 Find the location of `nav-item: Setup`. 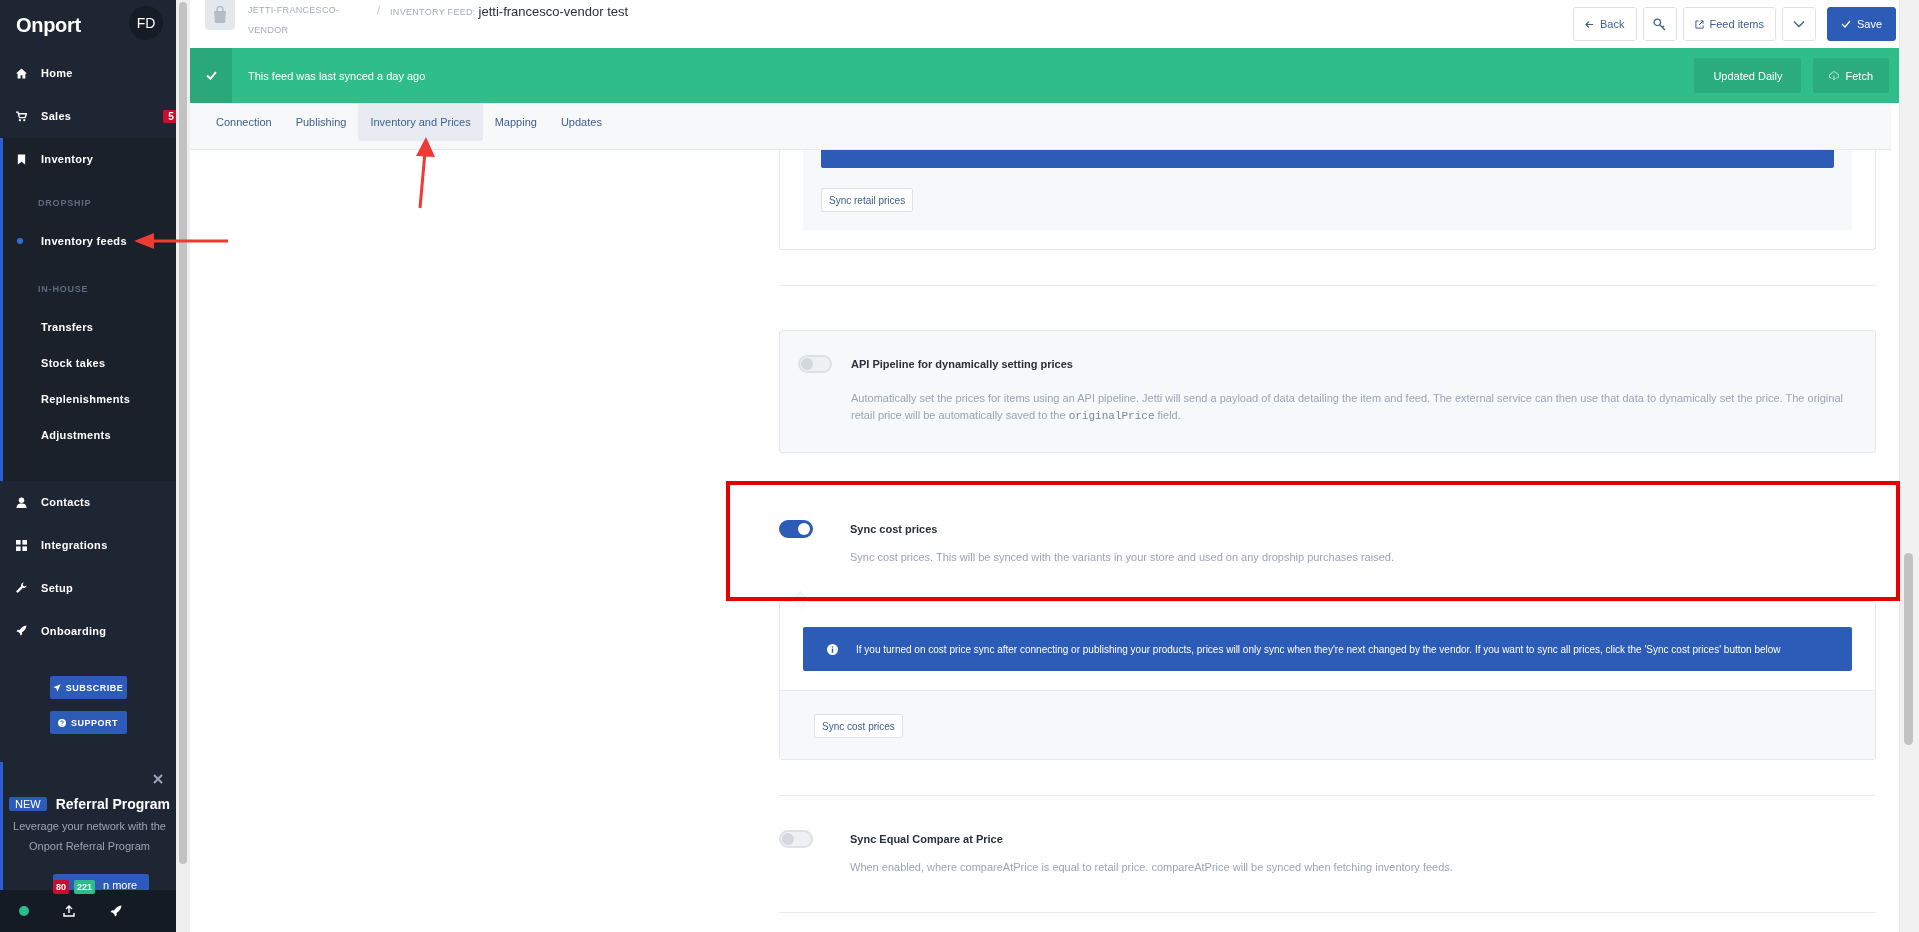

nav-item: Setup is located at coordinates (88, 588).